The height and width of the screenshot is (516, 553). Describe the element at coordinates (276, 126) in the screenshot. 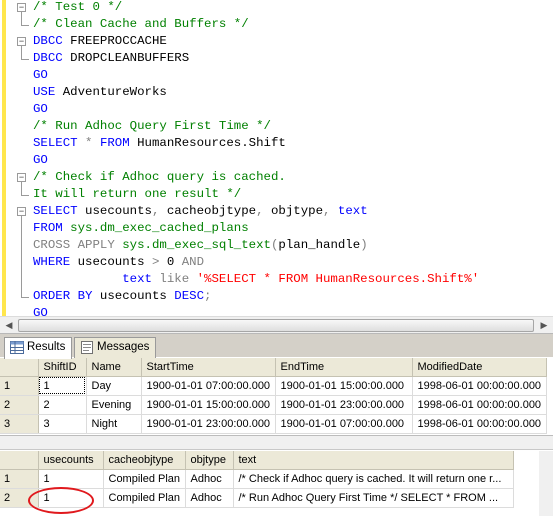

I see `code-line: /* Run Adhoc Query First Time */` at that location.